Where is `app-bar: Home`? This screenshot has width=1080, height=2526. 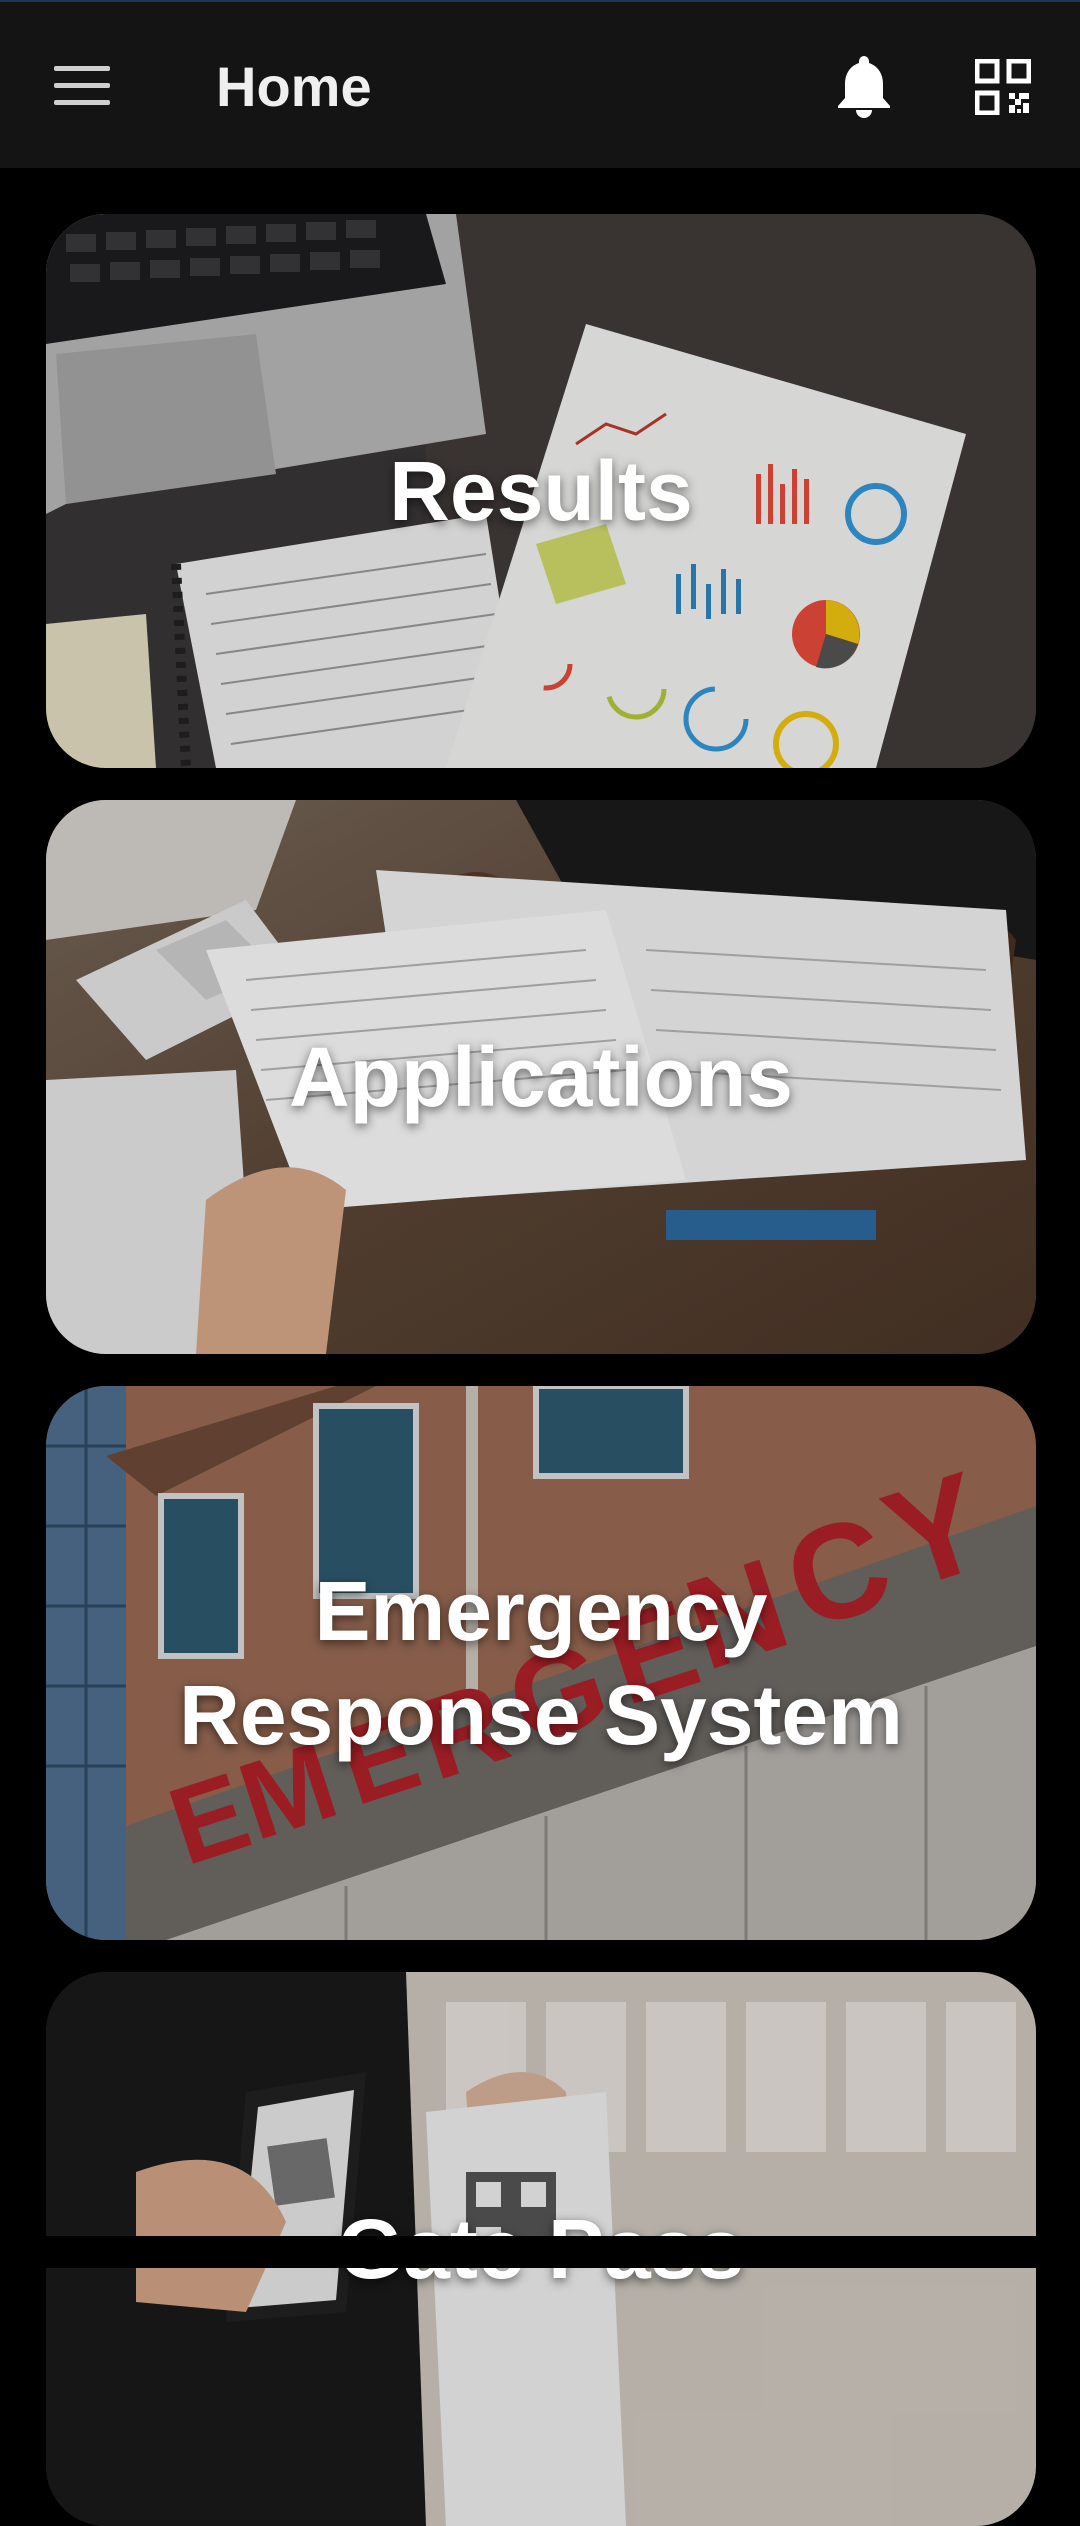 app-bar: Home is located at coordinates (540, 85).